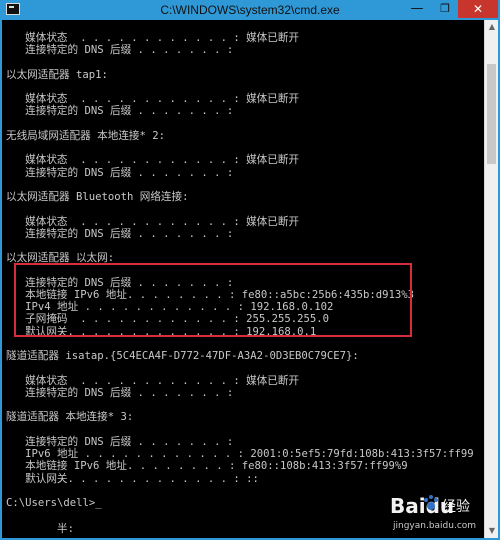 Image resolution: width=500 pixels, height=540 pixels. What do you see at coordinates (250, 10) in the screenshot?
I see `window-titlebar: C:\WINDOWS\system32\cmd.exe — ❐ ✕` at bounding box center [250, 10].